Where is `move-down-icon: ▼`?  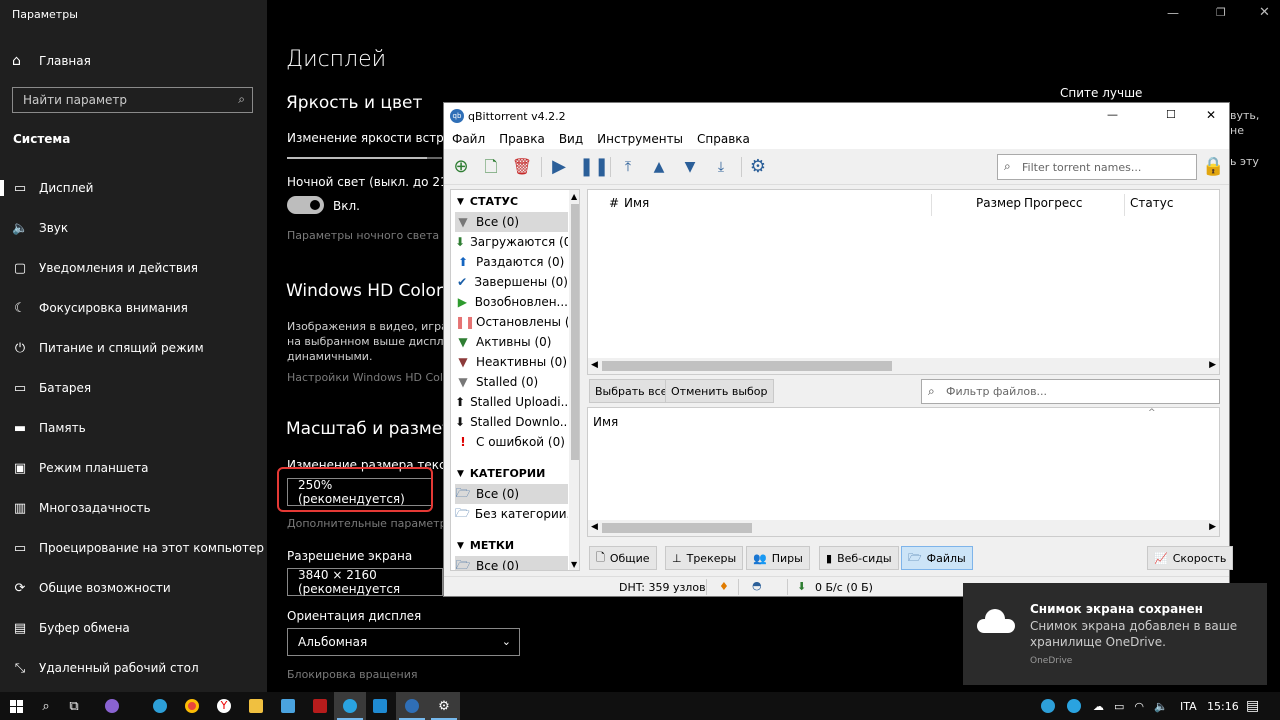
move-down-icon: ▼ is located at coordinates (690, 167).